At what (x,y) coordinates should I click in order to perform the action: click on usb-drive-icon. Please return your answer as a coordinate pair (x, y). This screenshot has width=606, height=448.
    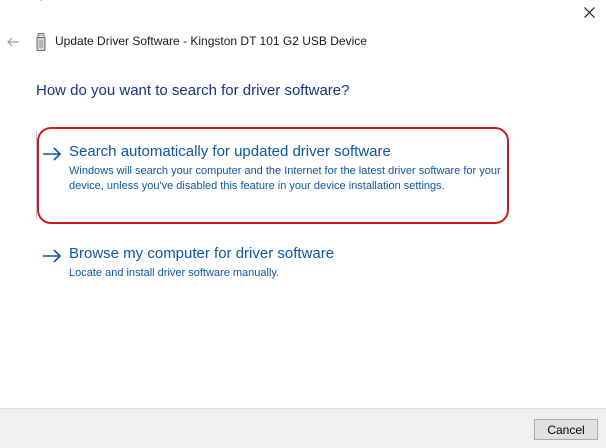
    Looking at the image, I should click on (41, 42).